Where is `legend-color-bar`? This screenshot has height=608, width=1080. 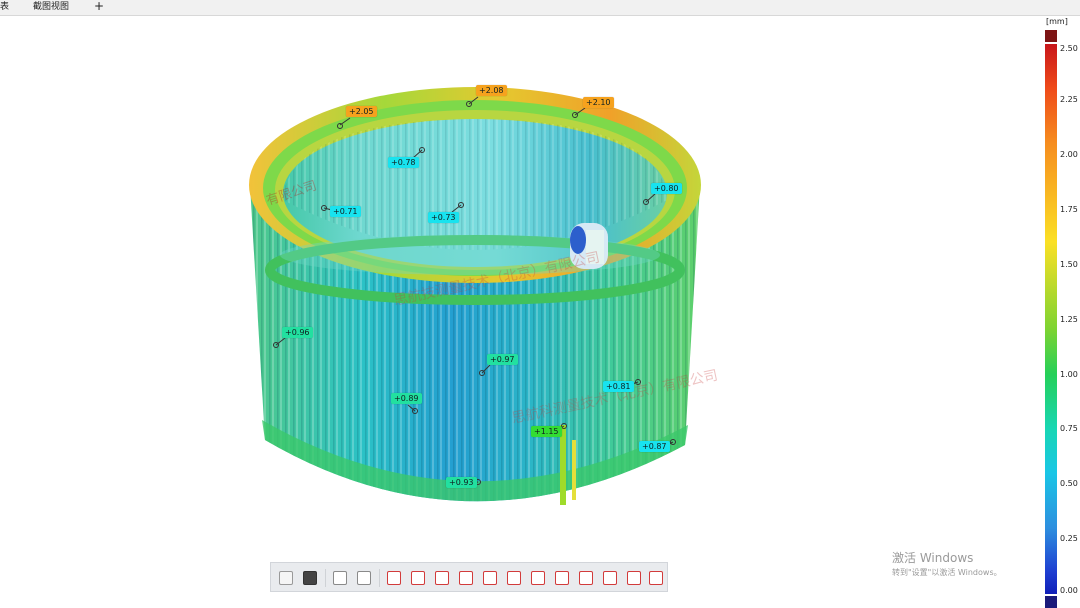
legend-color-bar is located at coordinates (1051, 319).